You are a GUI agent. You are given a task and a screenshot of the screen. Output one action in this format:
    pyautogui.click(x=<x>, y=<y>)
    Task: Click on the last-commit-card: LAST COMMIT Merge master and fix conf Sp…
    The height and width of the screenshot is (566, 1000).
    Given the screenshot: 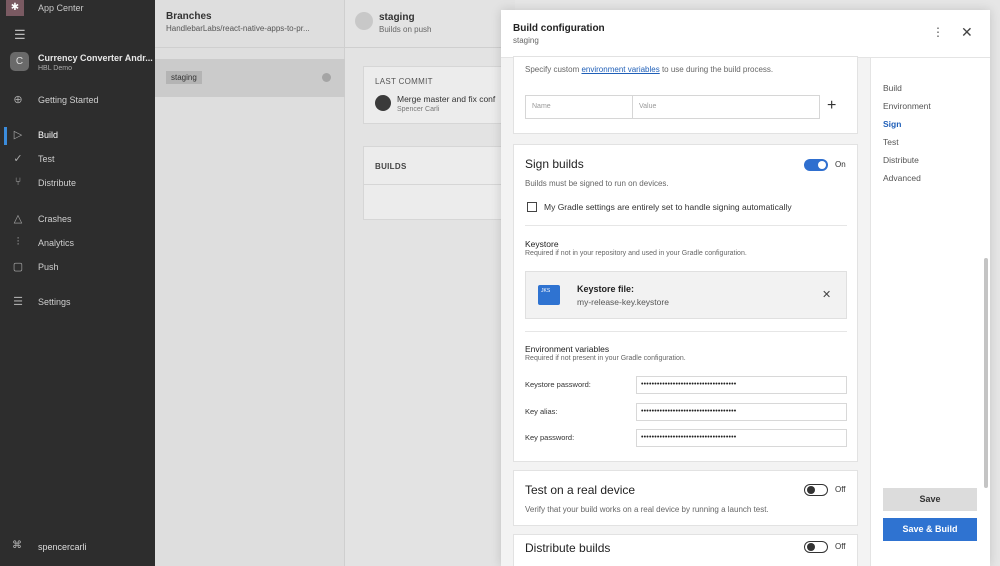 What is the action you would take?
    pyautogui.click(x=443, y=95)
    